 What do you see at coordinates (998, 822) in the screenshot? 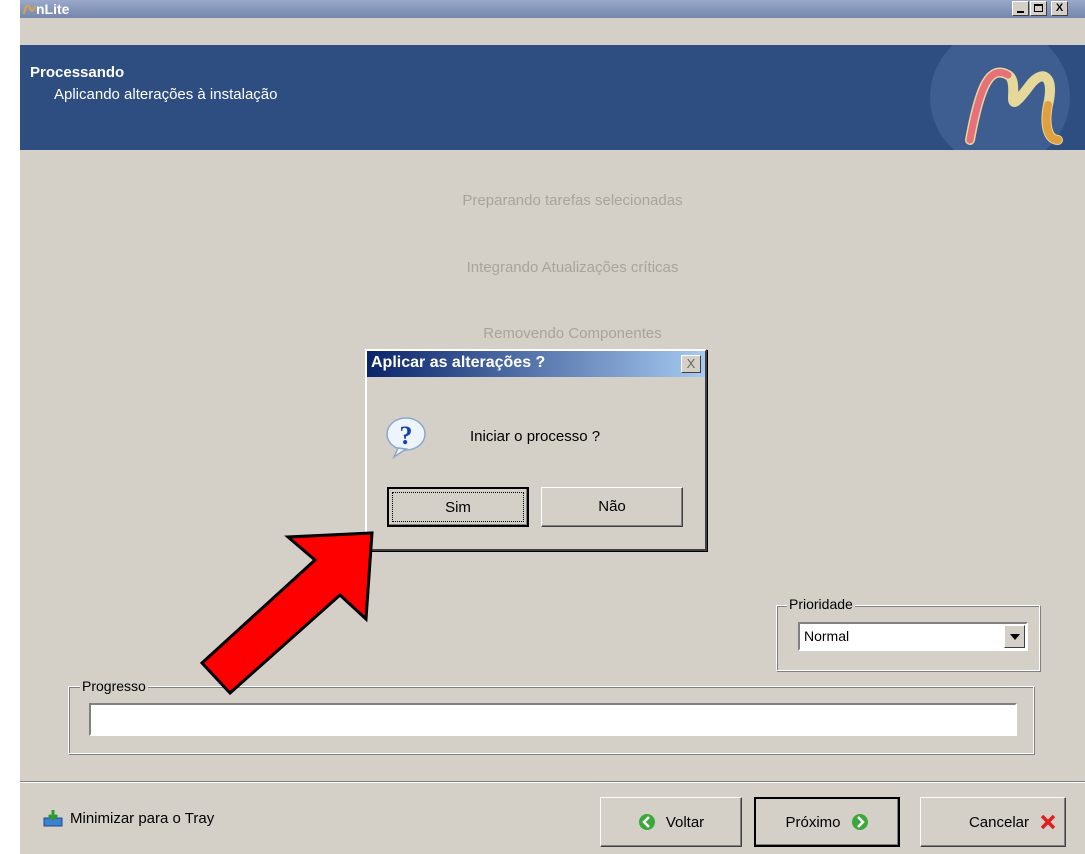
I see `cancel-label: Cancelar` at bounding box center [998, 822].